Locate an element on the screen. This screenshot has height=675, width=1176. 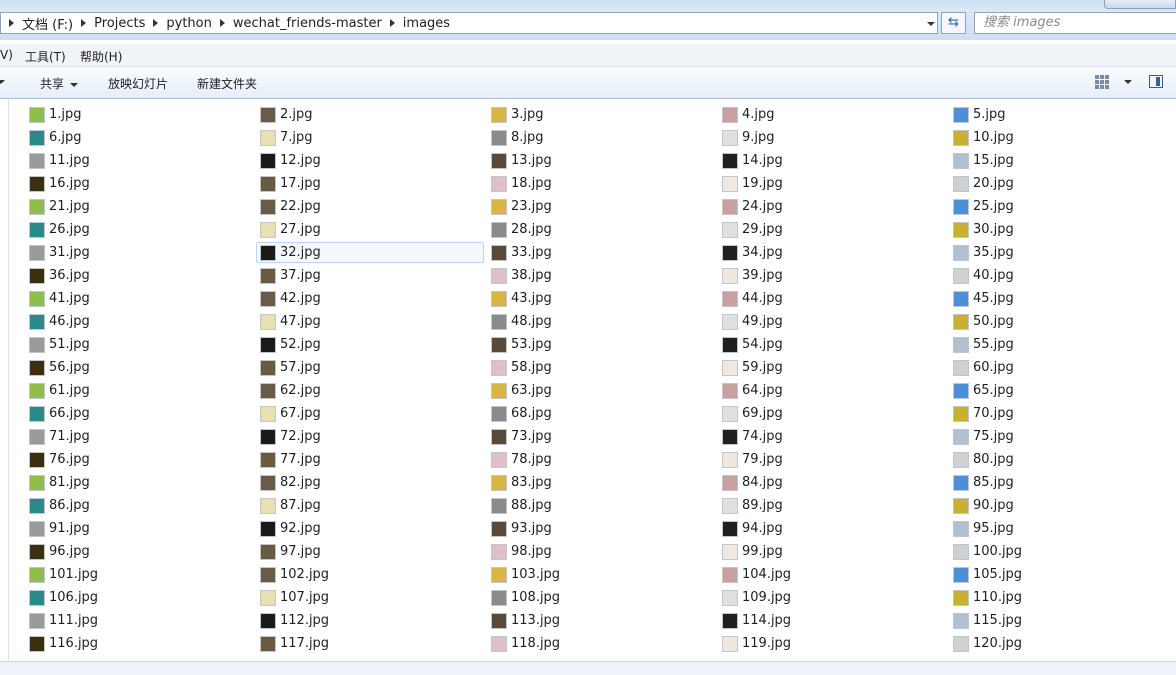
file-item: 24.jpg is located at coordinates (833, 206).